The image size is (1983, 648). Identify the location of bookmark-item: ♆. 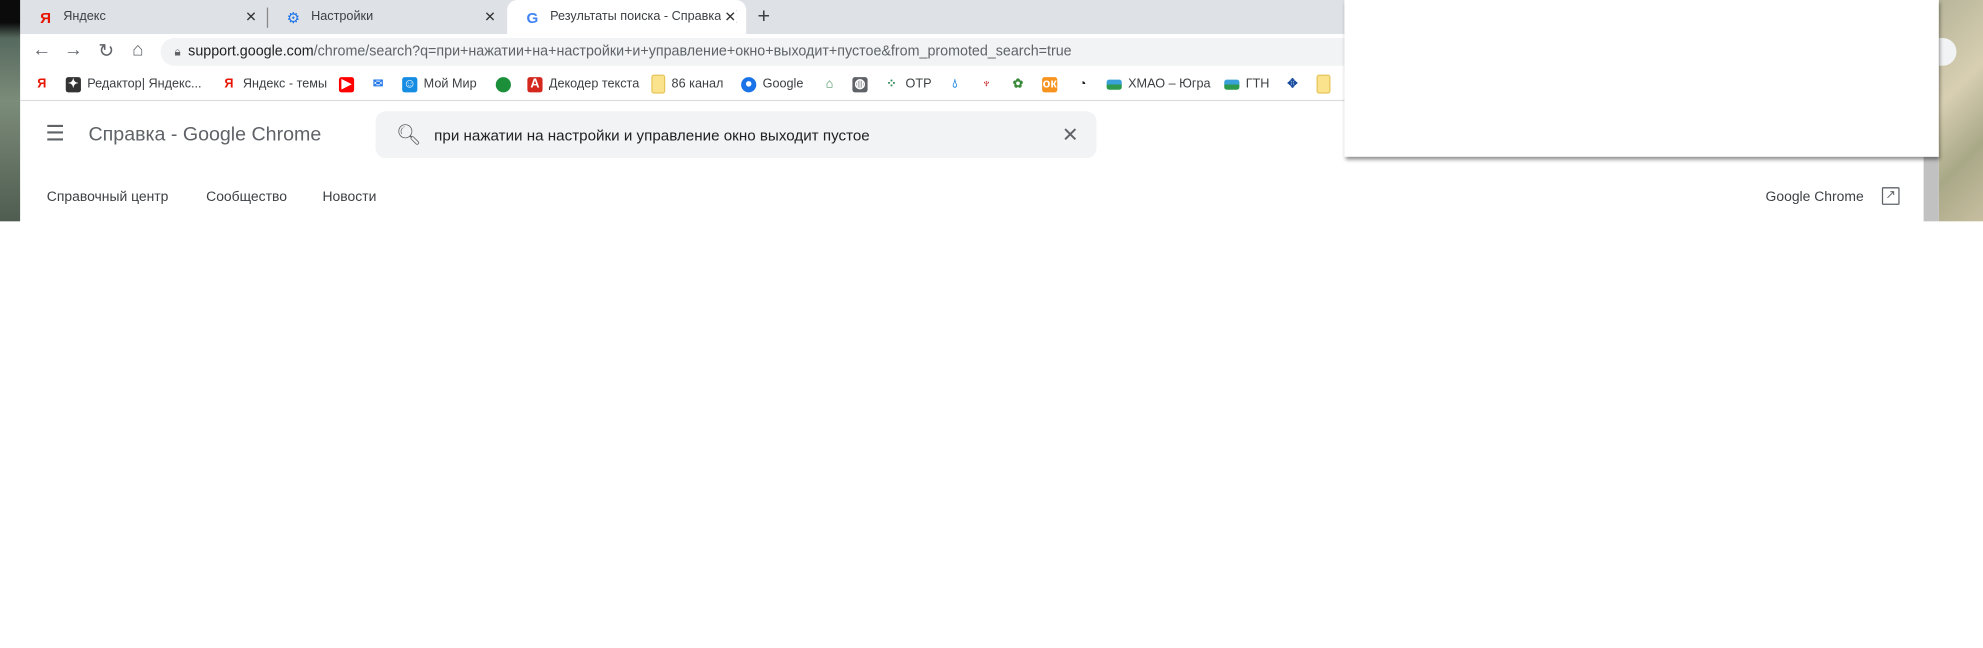
(989, 84).